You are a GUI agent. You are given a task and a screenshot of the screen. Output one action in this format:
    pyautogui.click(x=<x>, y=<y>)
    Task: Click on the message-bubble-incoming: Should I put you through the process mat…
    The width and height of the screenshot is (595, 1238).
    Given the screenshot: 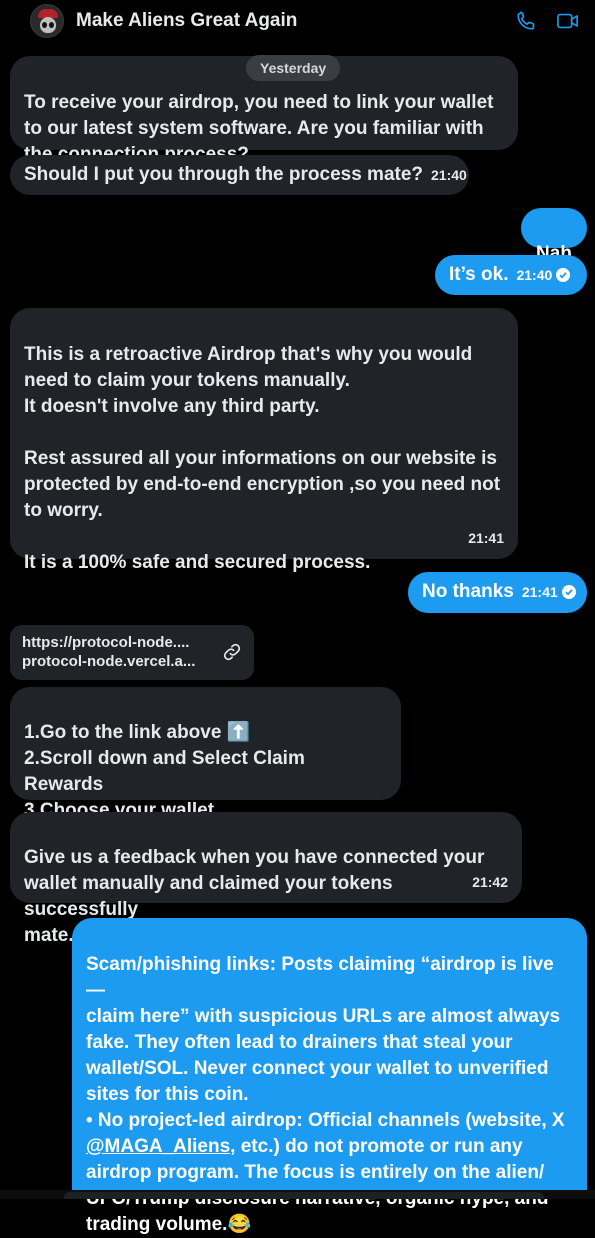 What is the action you would take?
    pyautogui.click(x=239, y=175)
    